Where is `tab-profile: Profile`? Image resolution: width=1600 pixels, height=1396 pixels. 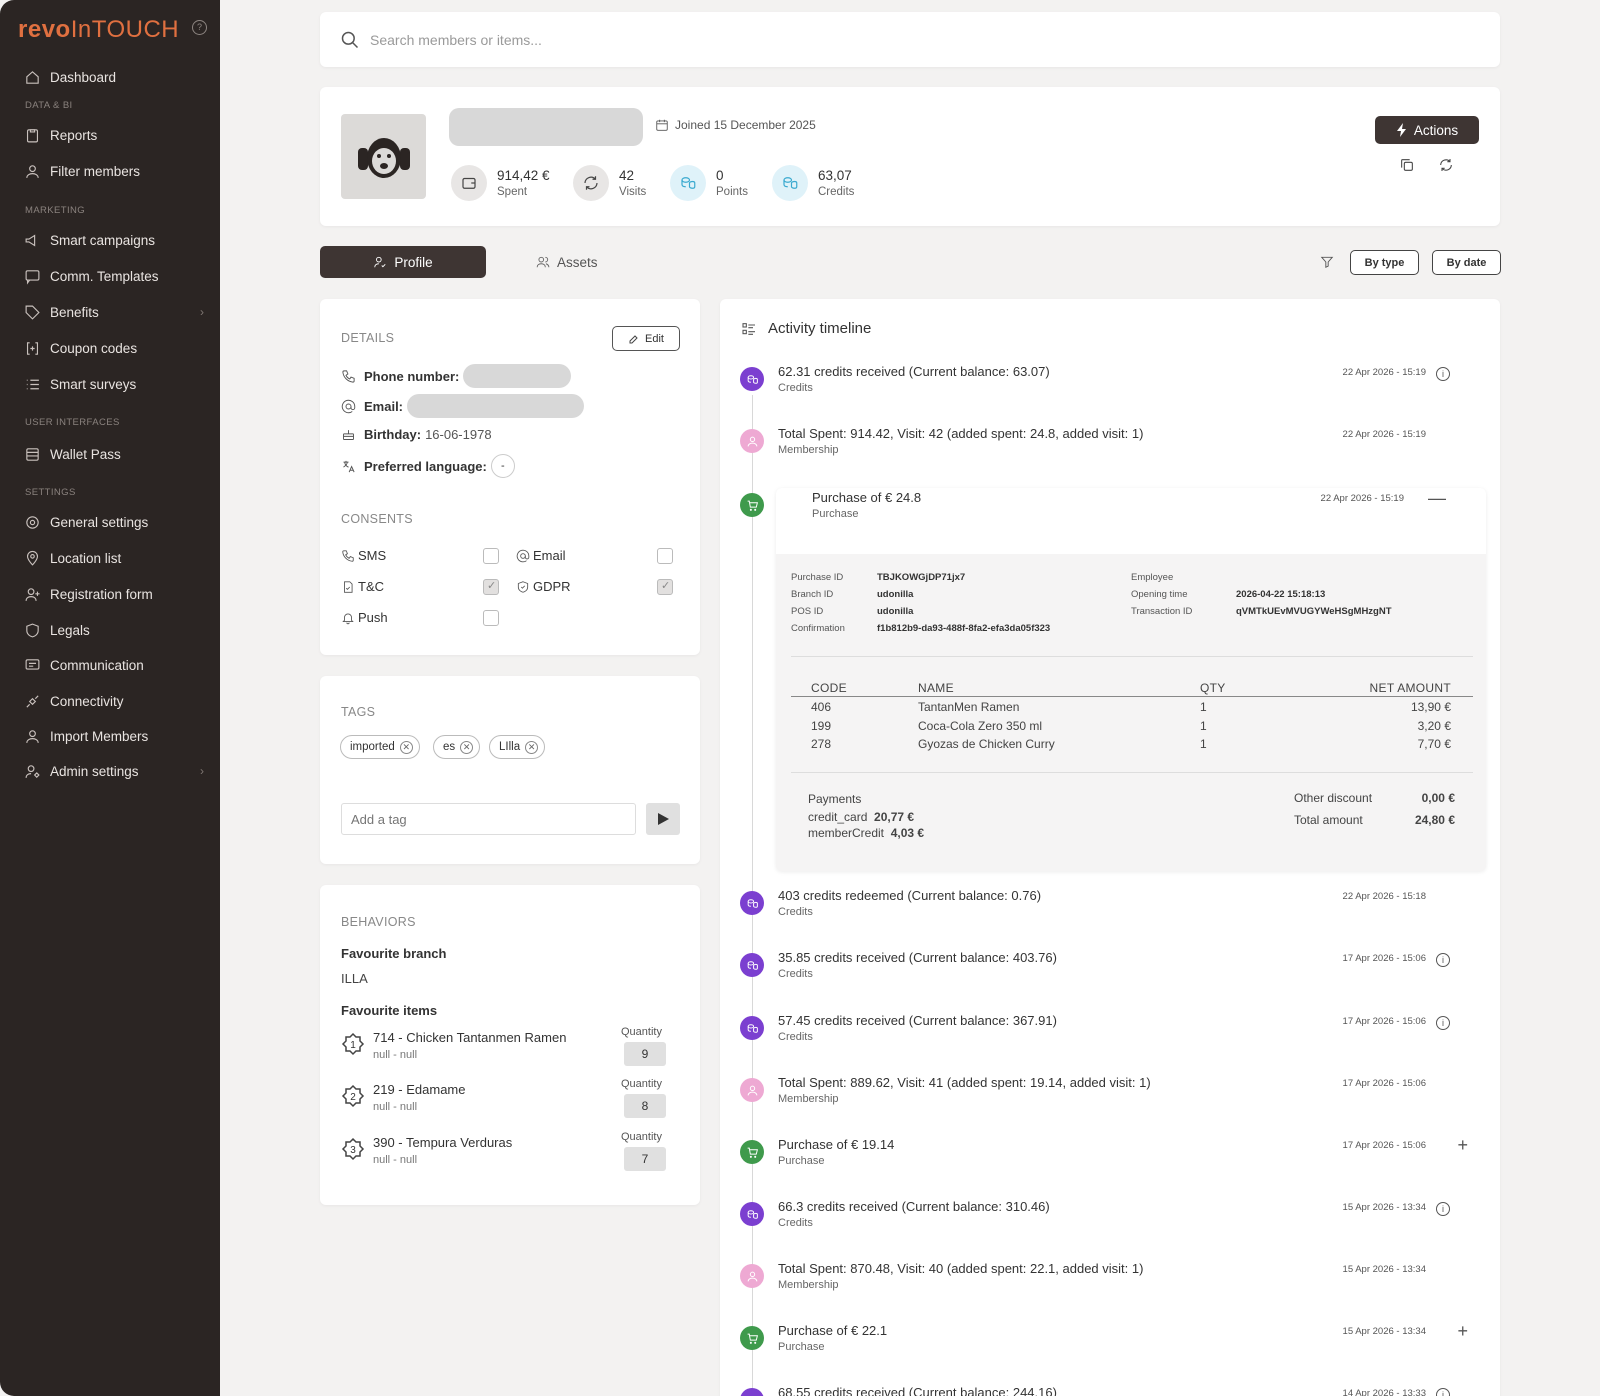 tab-profile: Profile is located at coordinates (403, 262).